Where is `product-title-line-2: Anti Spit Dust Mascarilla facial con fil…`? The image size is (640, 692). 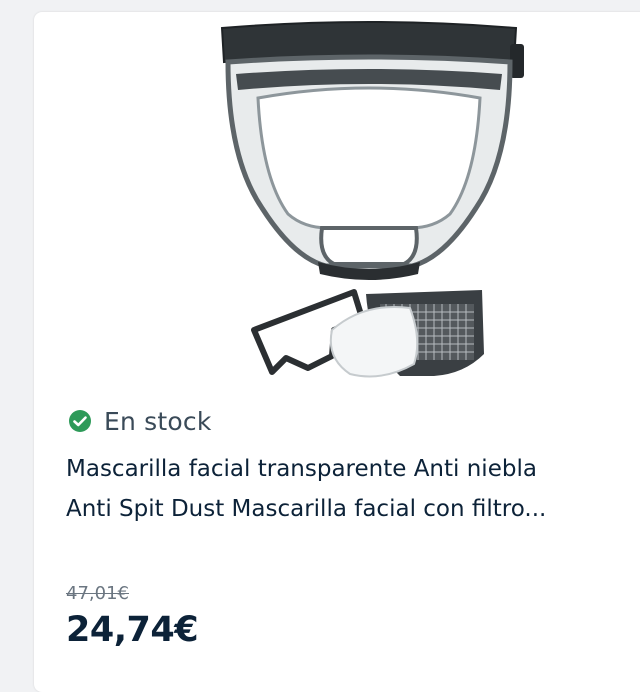 product-title-line-2: Anti Spit Dust Mascarilla facial con fil… is located at coordinates (351, 509).